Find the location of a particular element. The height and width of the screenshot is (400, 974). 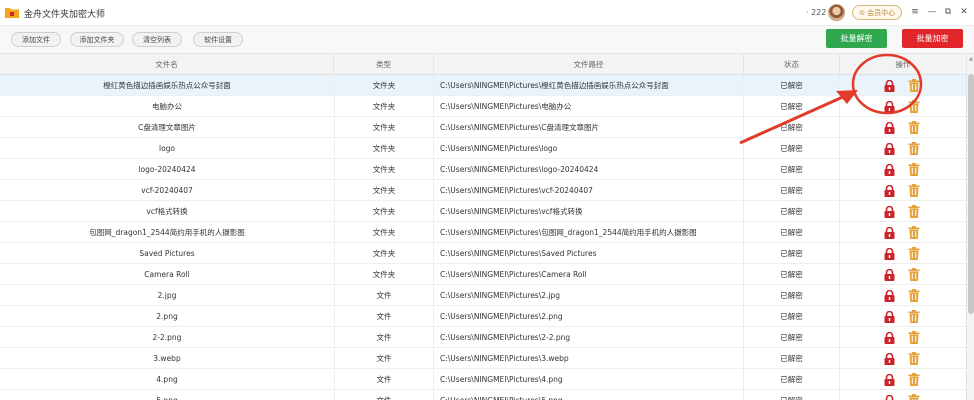

scroll-up-icon: ▲ is located at coordinates (971, 59).